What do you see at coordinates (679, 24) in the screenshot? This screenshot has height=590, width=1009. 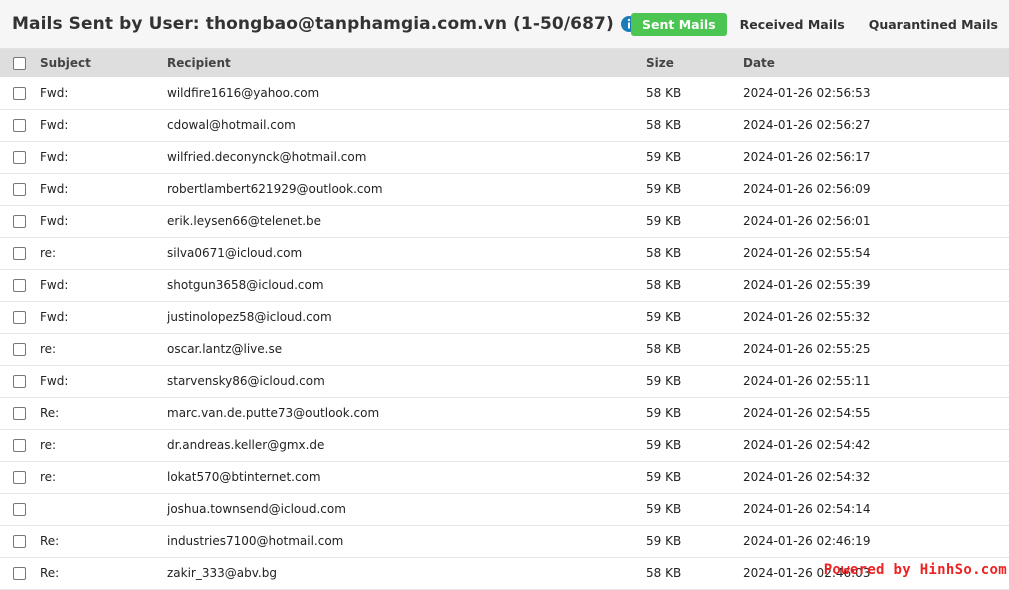 I see `tab-sent-mails: Sent Mails` at bounding box center [679, 24].